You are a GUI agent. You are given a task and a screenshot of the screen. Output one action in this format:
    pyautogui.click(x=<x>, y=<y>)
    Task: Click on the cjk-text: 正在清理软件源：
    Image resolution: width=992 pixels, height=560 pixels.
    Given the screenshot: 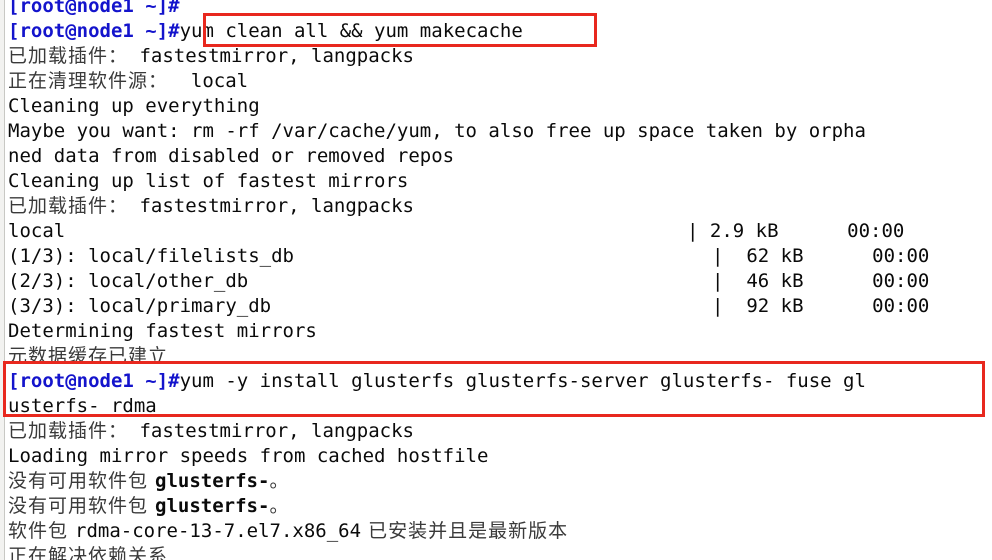 What is the action you would take?
    pyautogui.click(x=88, y=81)
    